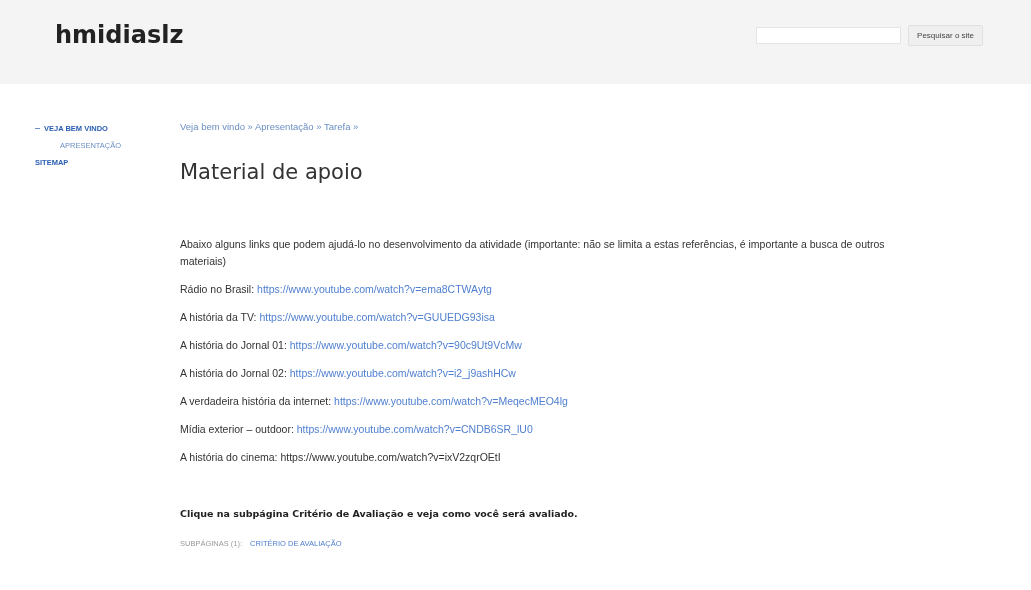 Image resolution: width=1031 pixels, height=590 pixels. What do you see at coordinates (945, 35) in the screenshot?
I see `search-button: Pesquisar o site` at bounding box center [945, 35].